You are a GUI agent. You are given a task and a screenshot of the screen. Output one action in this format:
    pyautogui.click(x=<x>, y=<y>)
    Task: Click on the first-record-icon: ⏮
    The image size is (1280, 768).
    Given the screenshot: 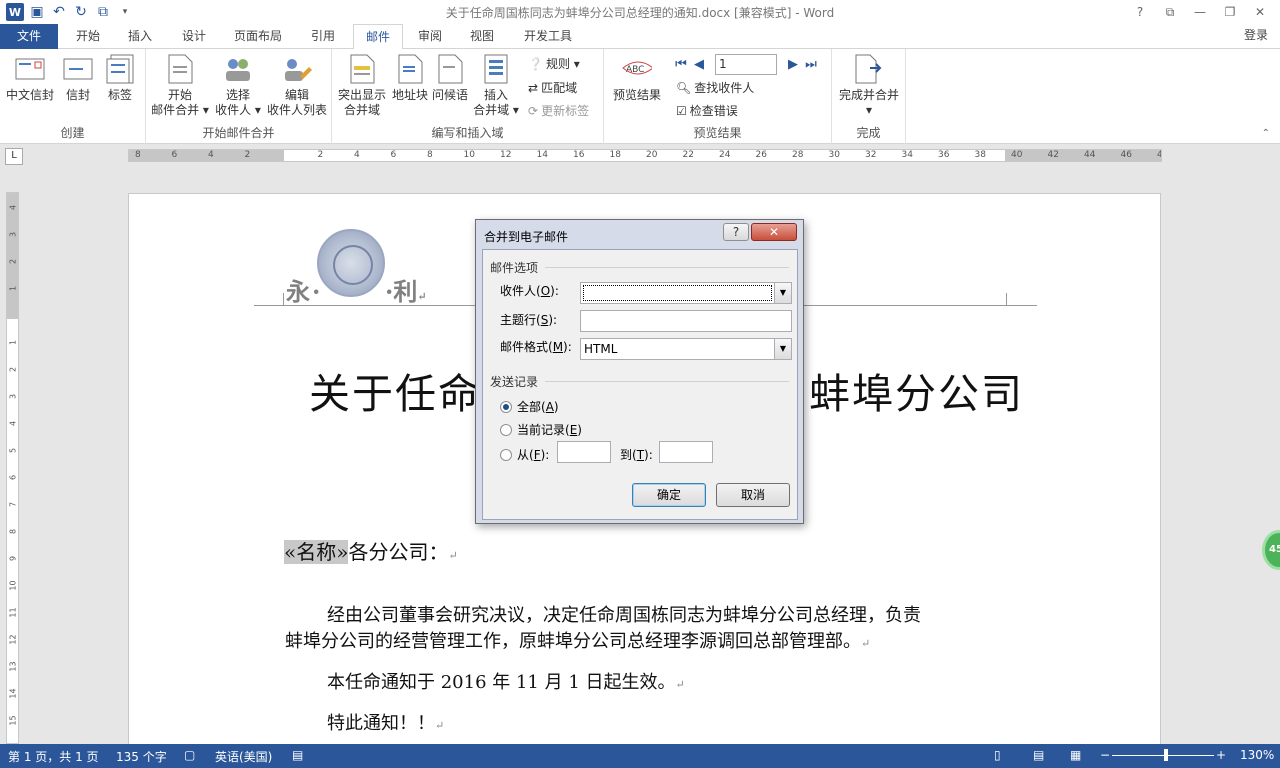 What is the action you would take?
    pyautogui.click(x=681, y=64)
    